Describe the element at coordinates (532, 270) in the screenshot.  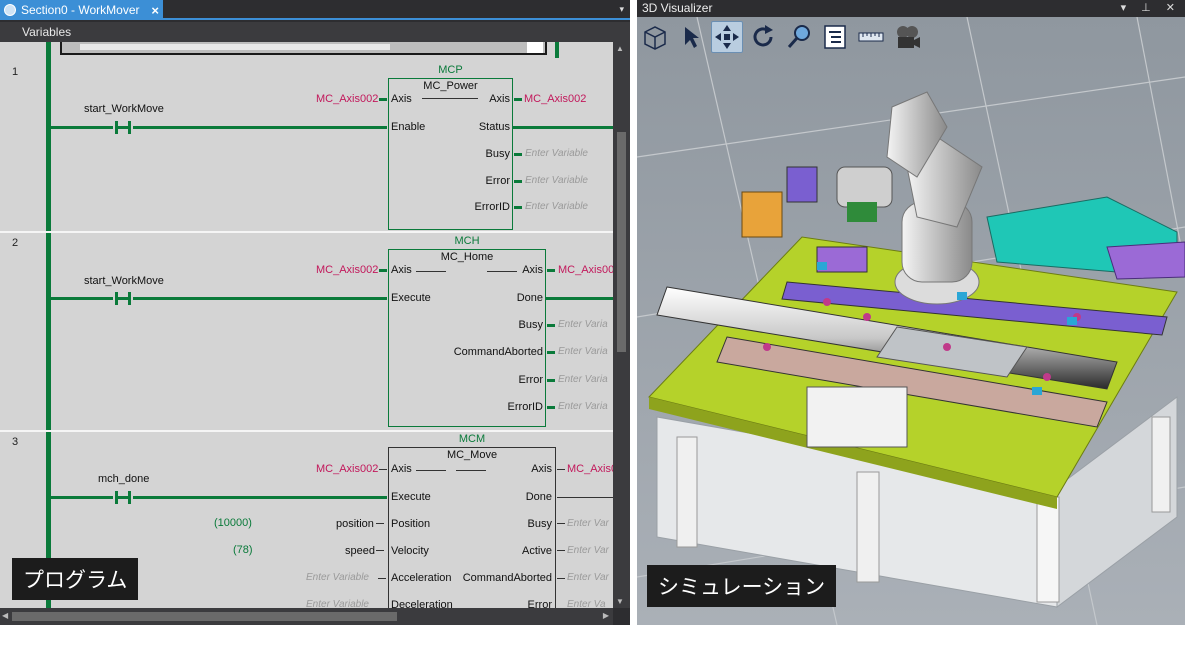
I see `fb-output-pin: Axis` at that location.